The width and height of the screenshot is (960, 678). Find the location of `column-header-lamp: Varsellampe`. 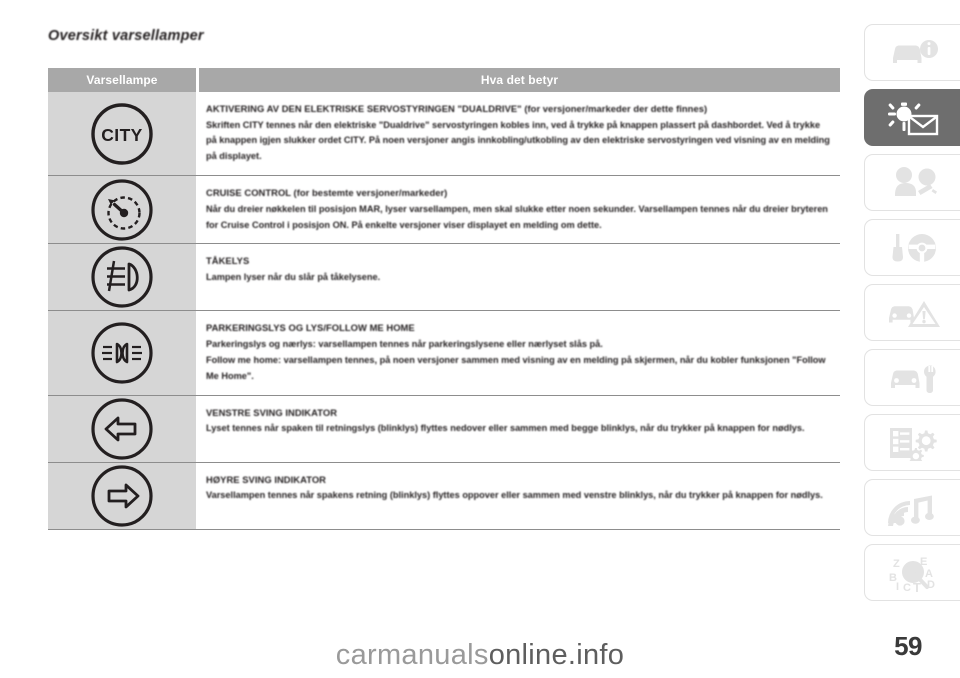

column-header-lamp: Varsellampe is located at coordinates (122, 80).